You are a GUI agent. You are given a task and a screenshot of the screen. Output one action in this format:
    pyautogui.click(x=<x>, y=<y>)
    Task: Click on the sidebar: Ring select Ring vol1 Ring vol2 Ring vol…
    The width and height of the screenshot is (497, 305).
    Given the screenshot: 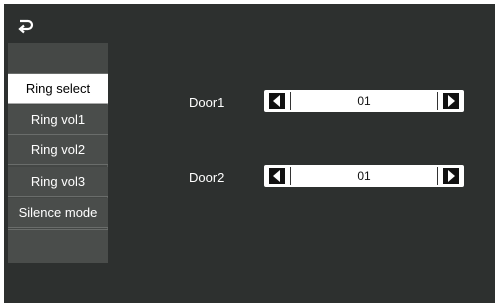 What is the action you would take?
    pyautogui.click(x=58, y=153)
    